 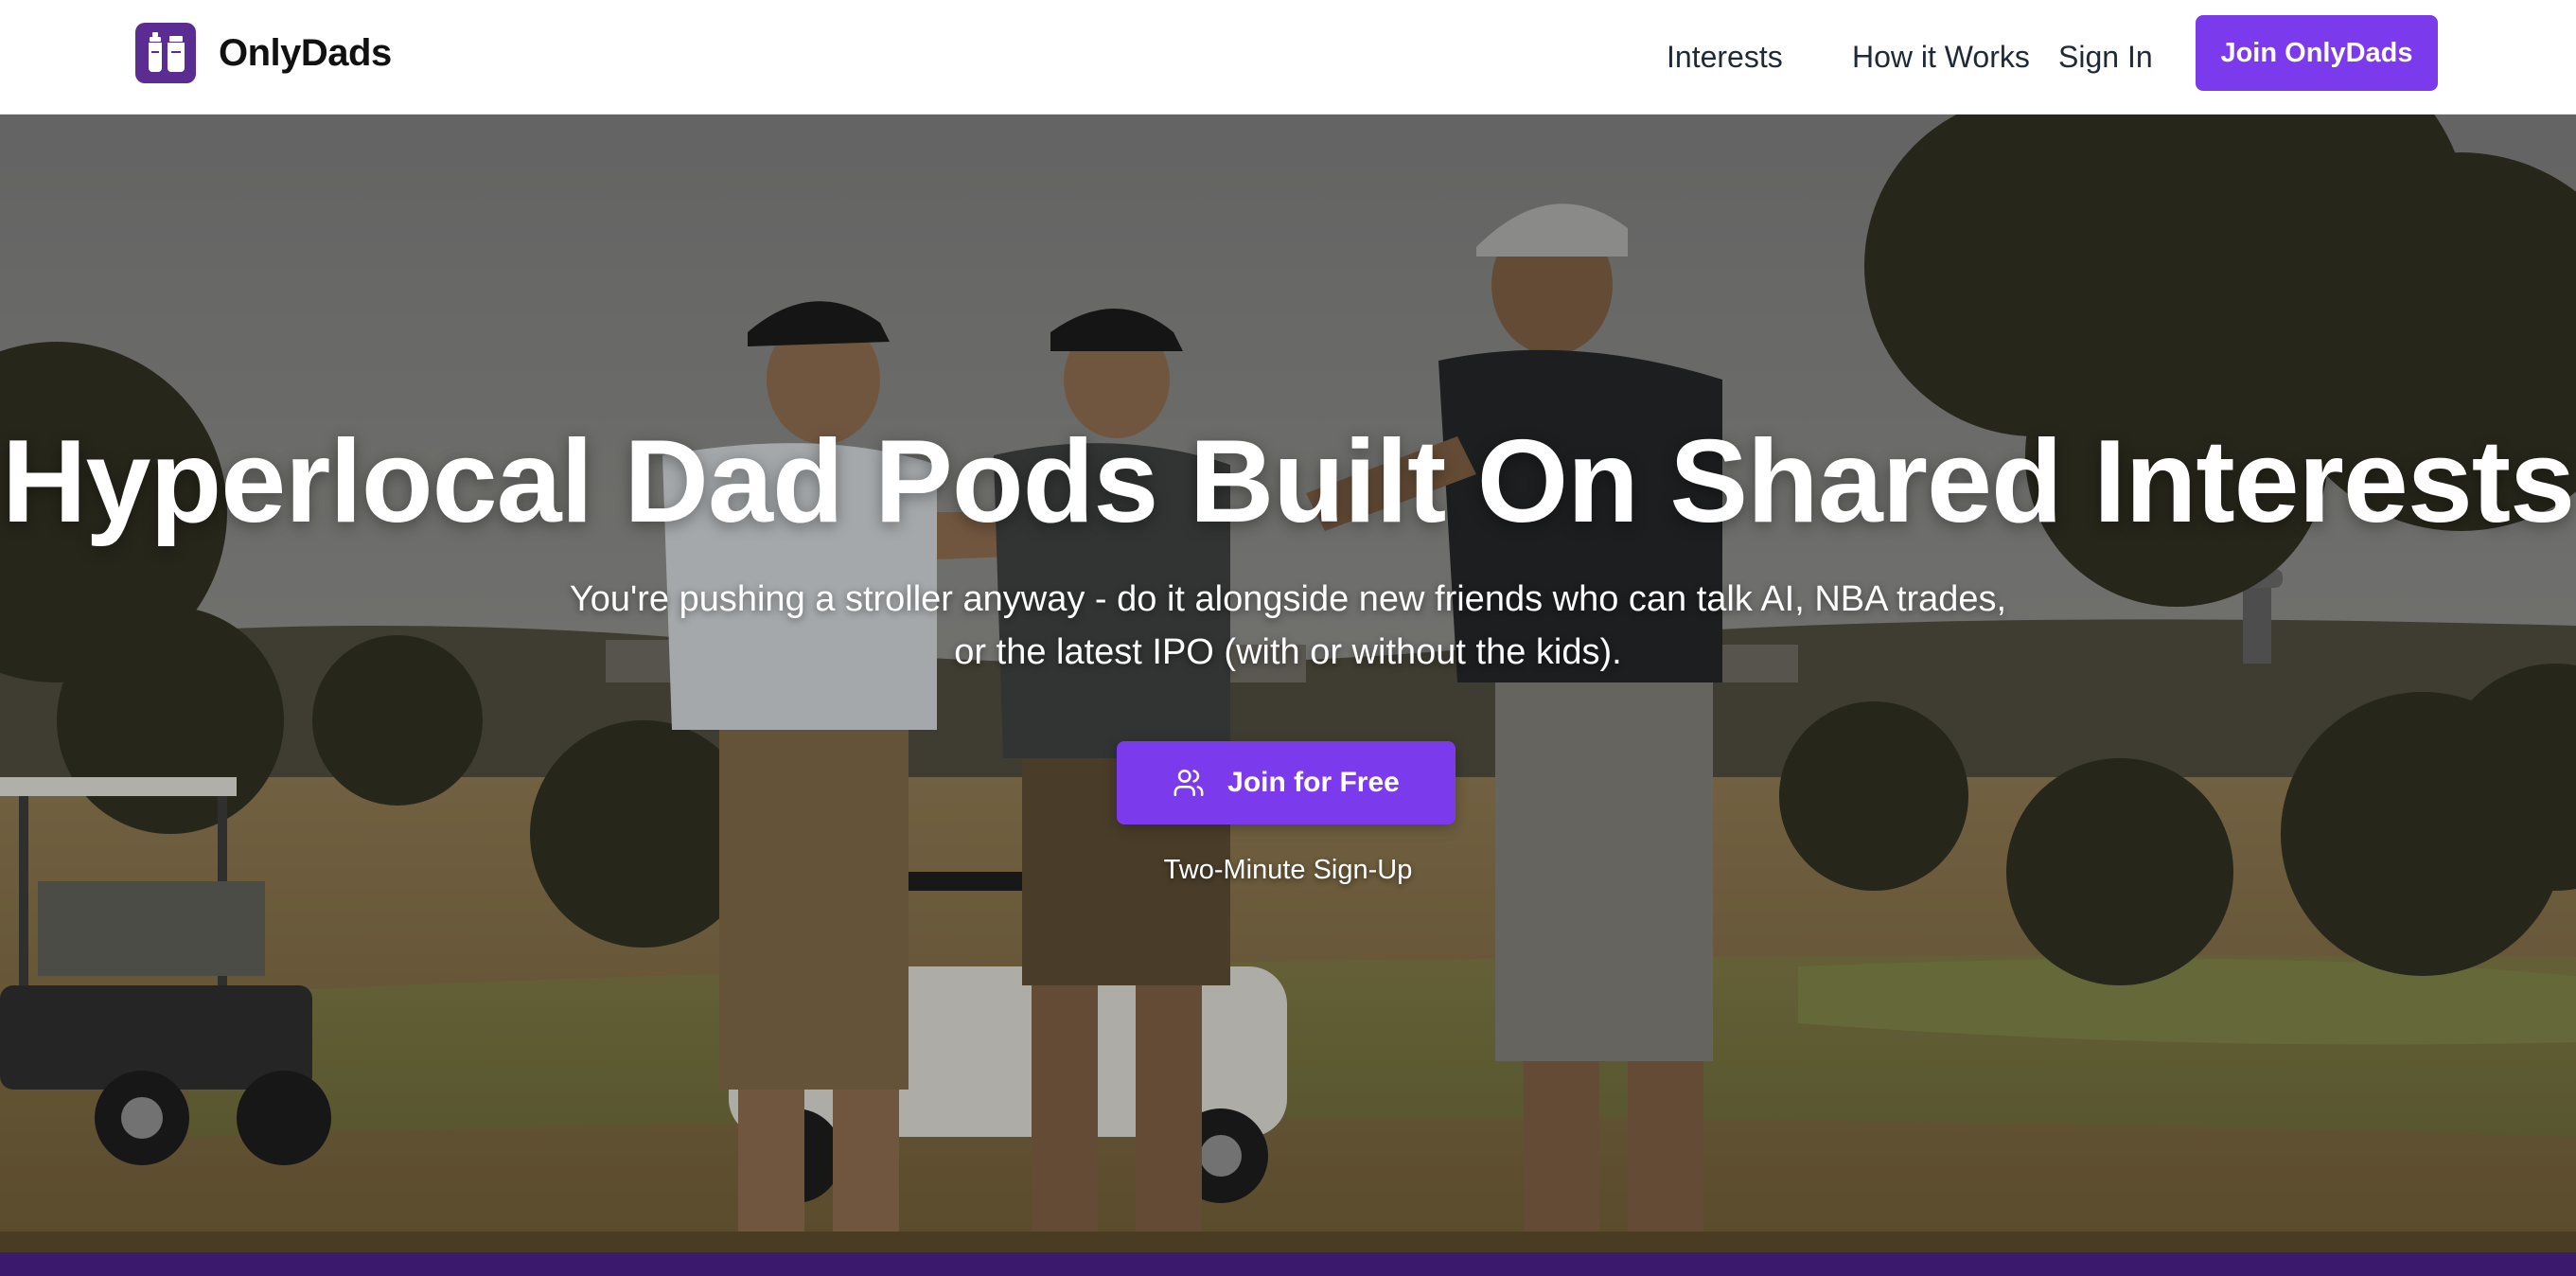 I want to click on brand-name: OnlyDads, so click(x=305, y=52).